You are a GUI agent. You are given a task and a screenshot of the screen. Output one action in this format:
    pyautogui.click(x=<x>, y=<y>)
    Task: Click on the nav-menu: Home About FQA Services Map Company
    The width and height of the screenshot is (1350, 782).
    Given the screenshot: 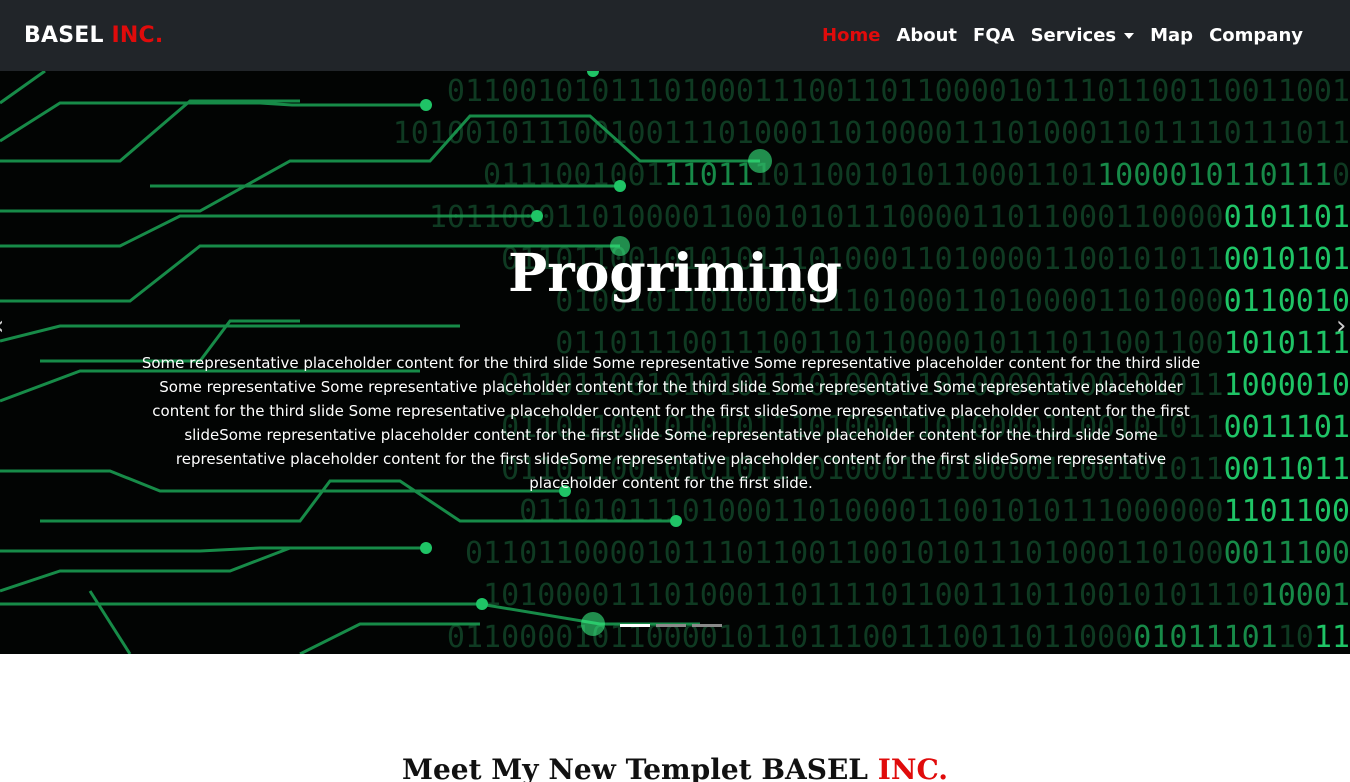 What is the action you would take?
    pyautogui.click(x=1070, y=35)
    